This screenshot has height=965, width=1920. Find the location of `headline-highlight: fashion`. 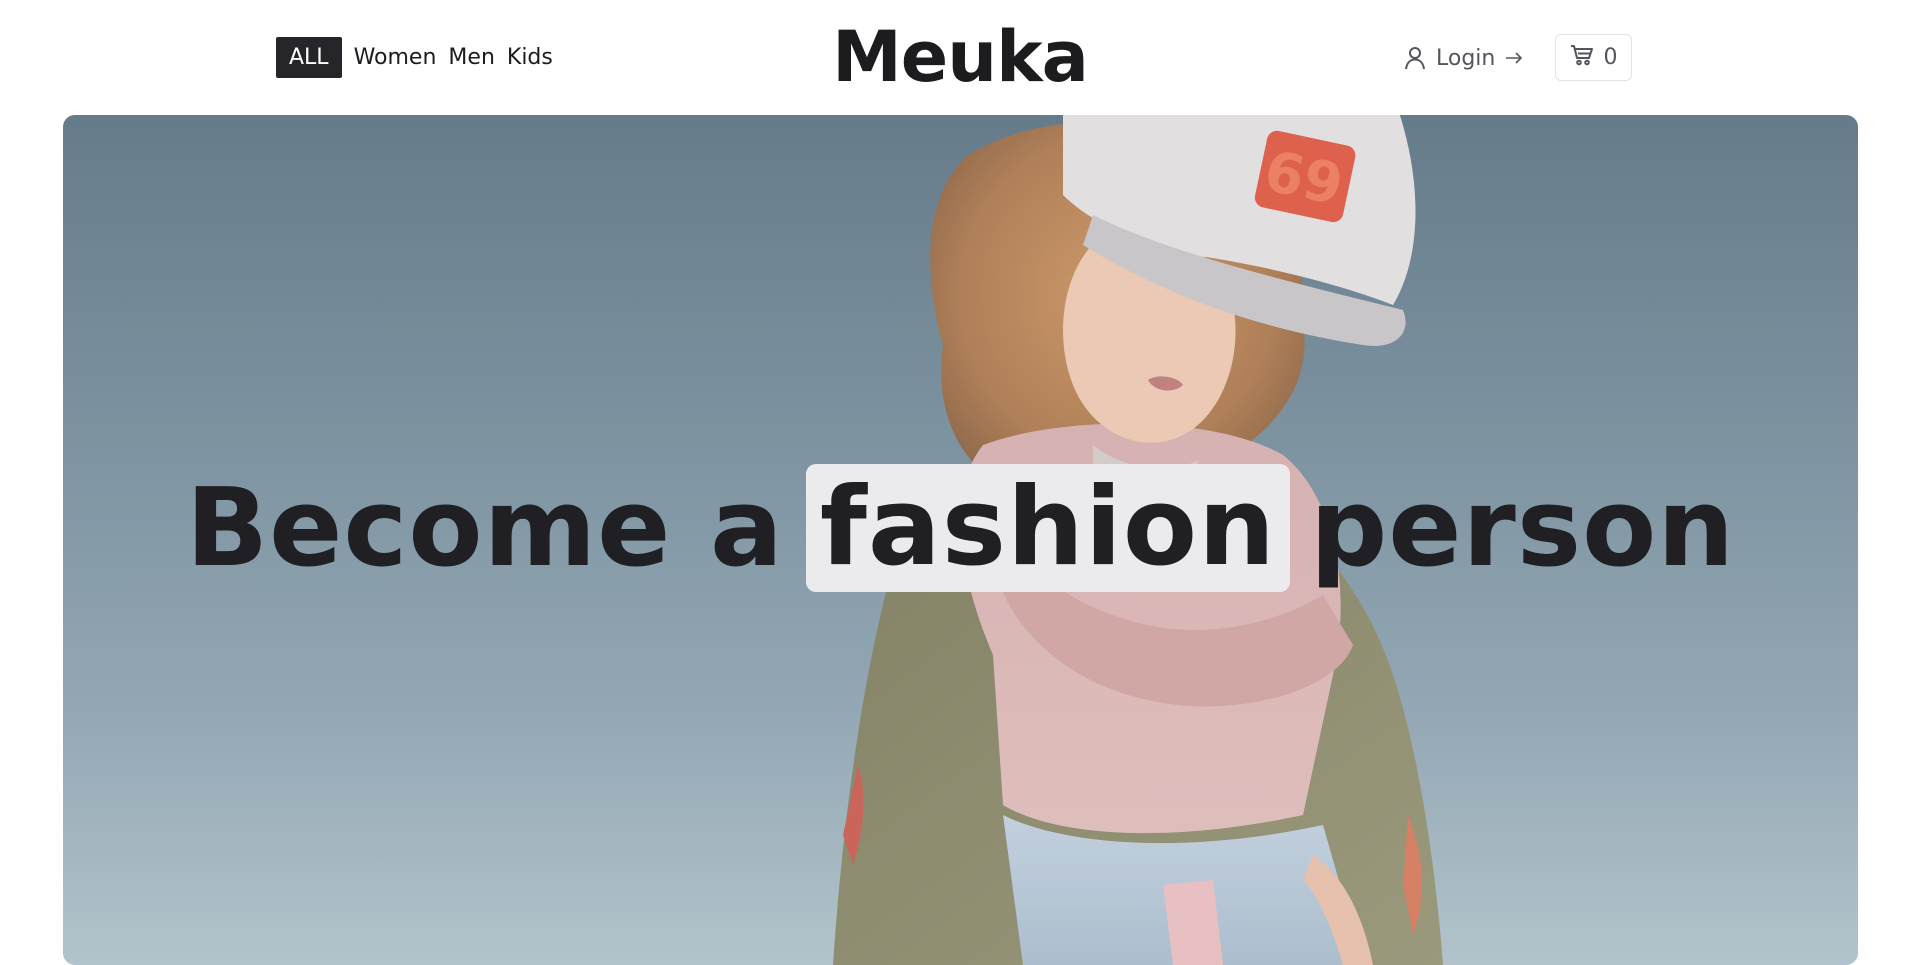

headline-highlight: fashion is located at coordinates (1047, 528).